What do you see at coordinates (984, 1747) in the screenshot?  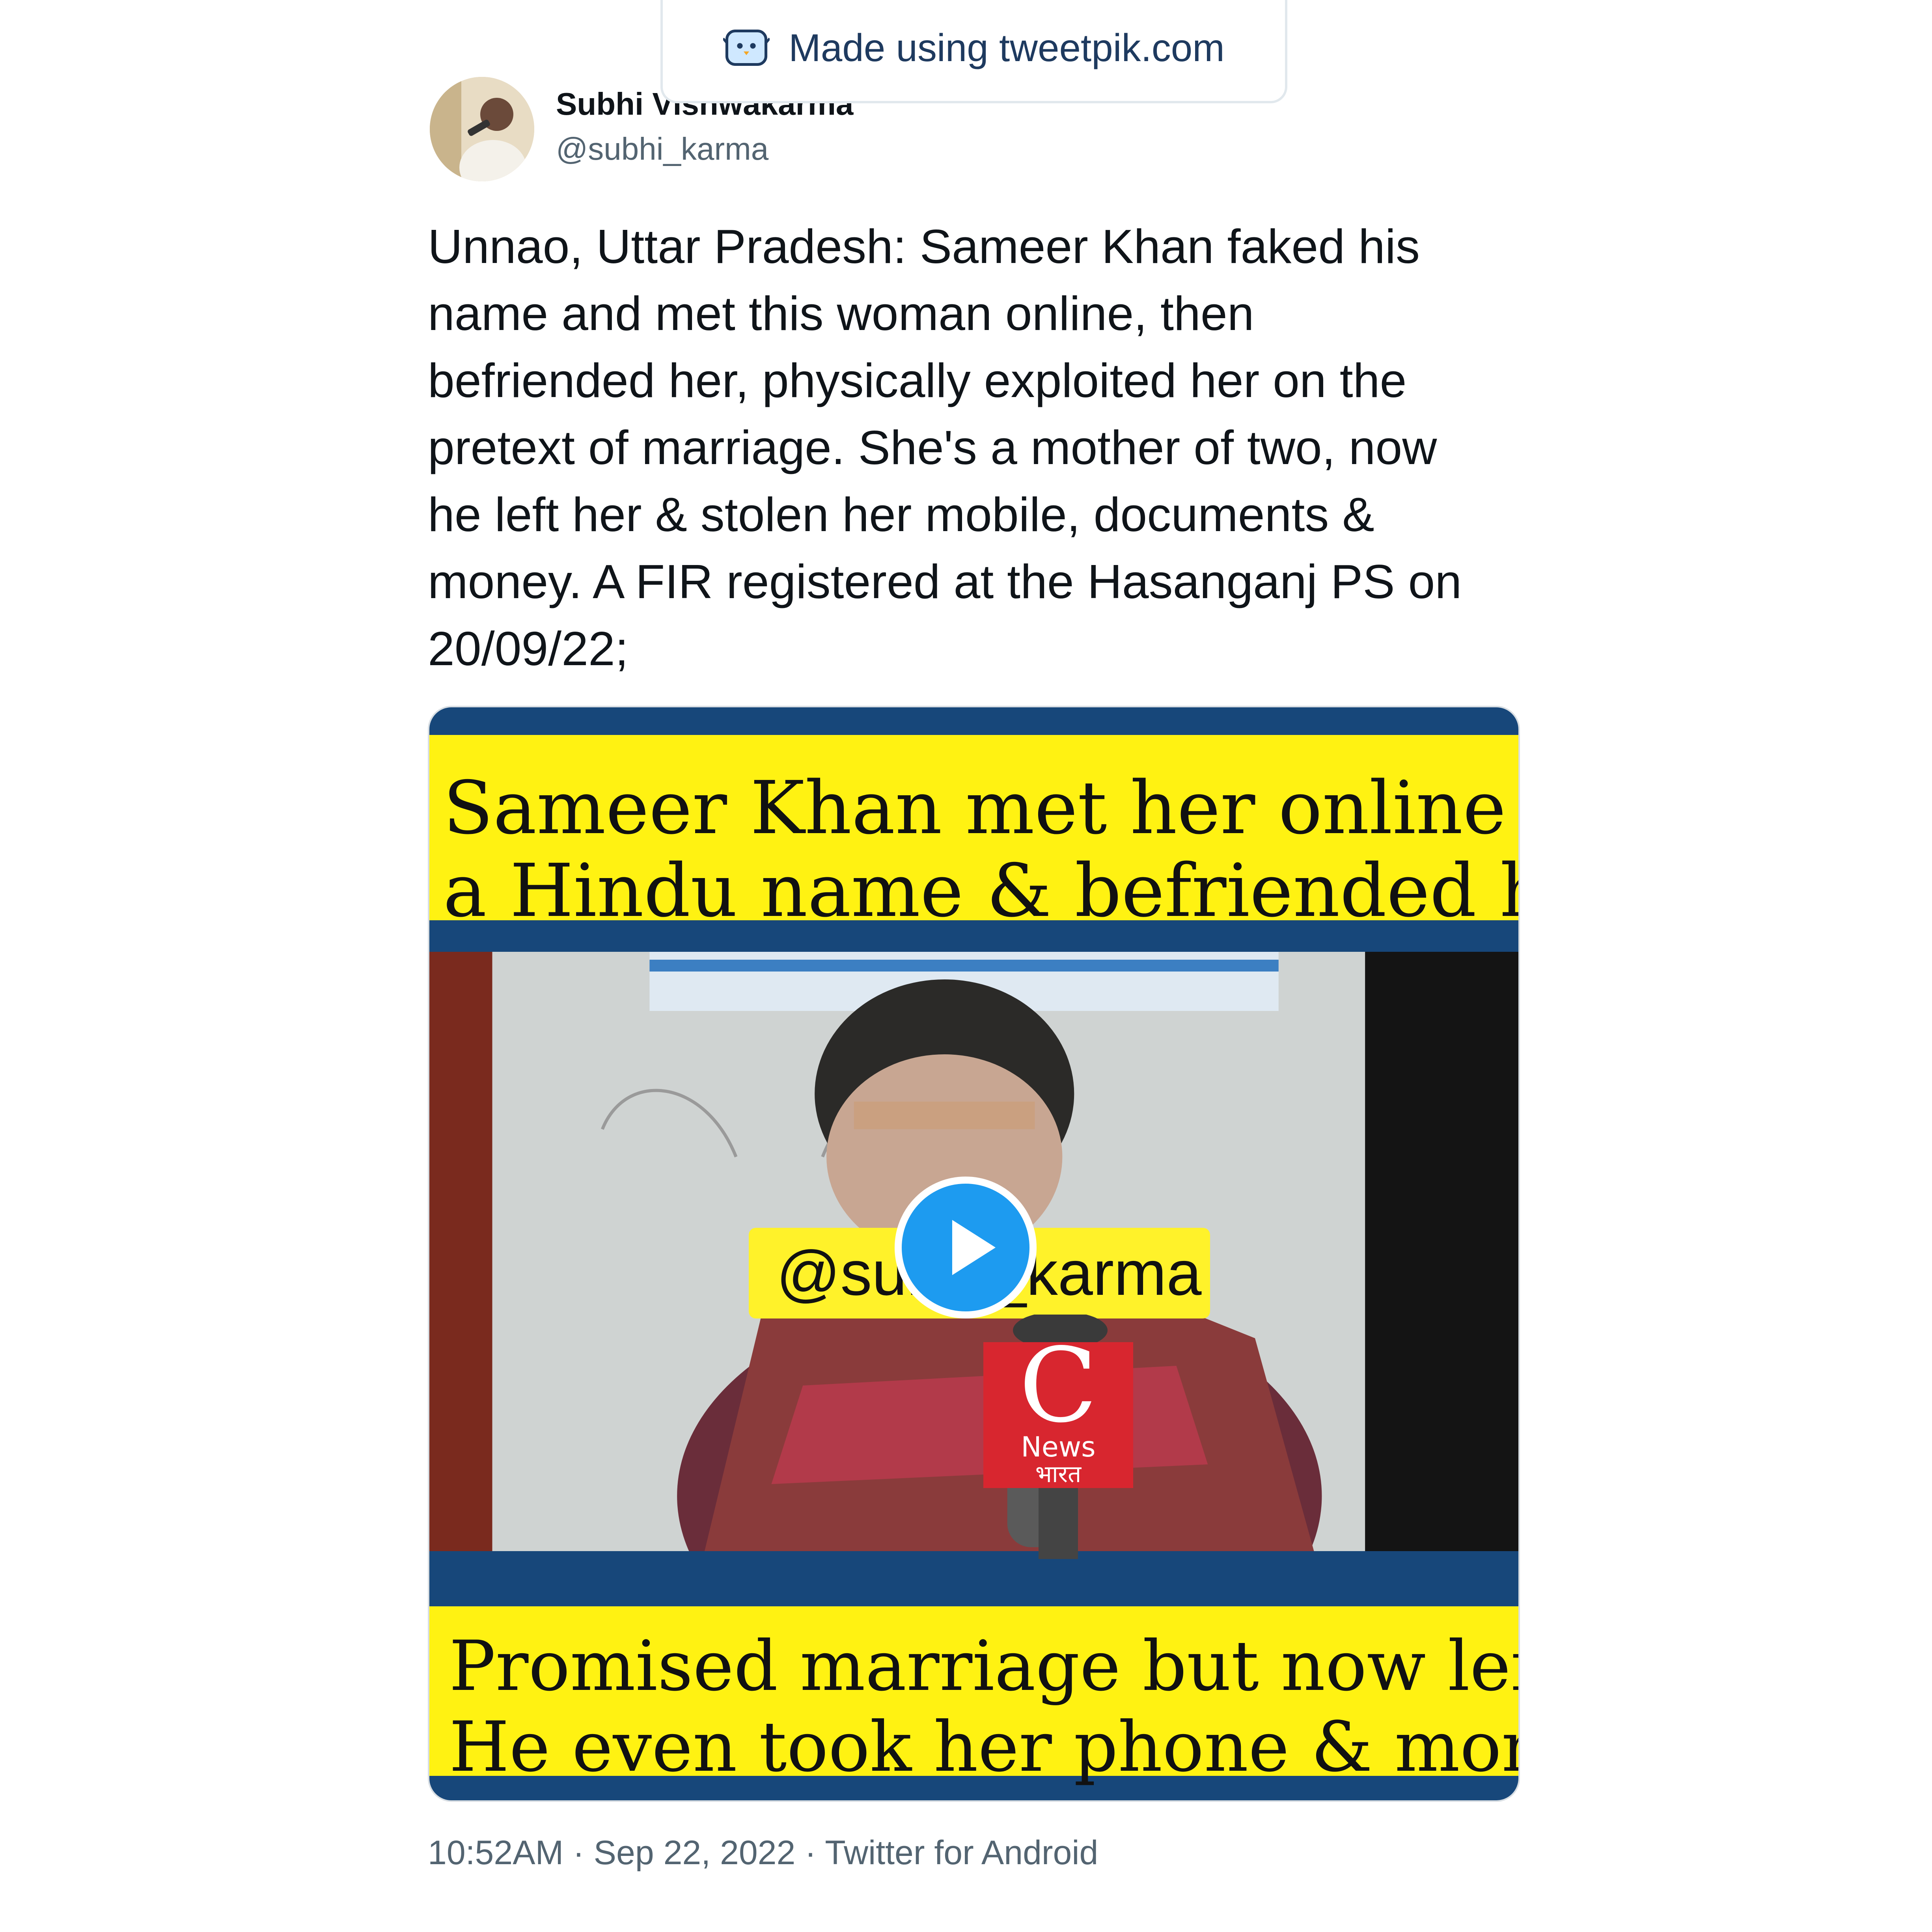 I see `bottom-caption-line: He even took her phone & money` at bounding box center [984, 1747].